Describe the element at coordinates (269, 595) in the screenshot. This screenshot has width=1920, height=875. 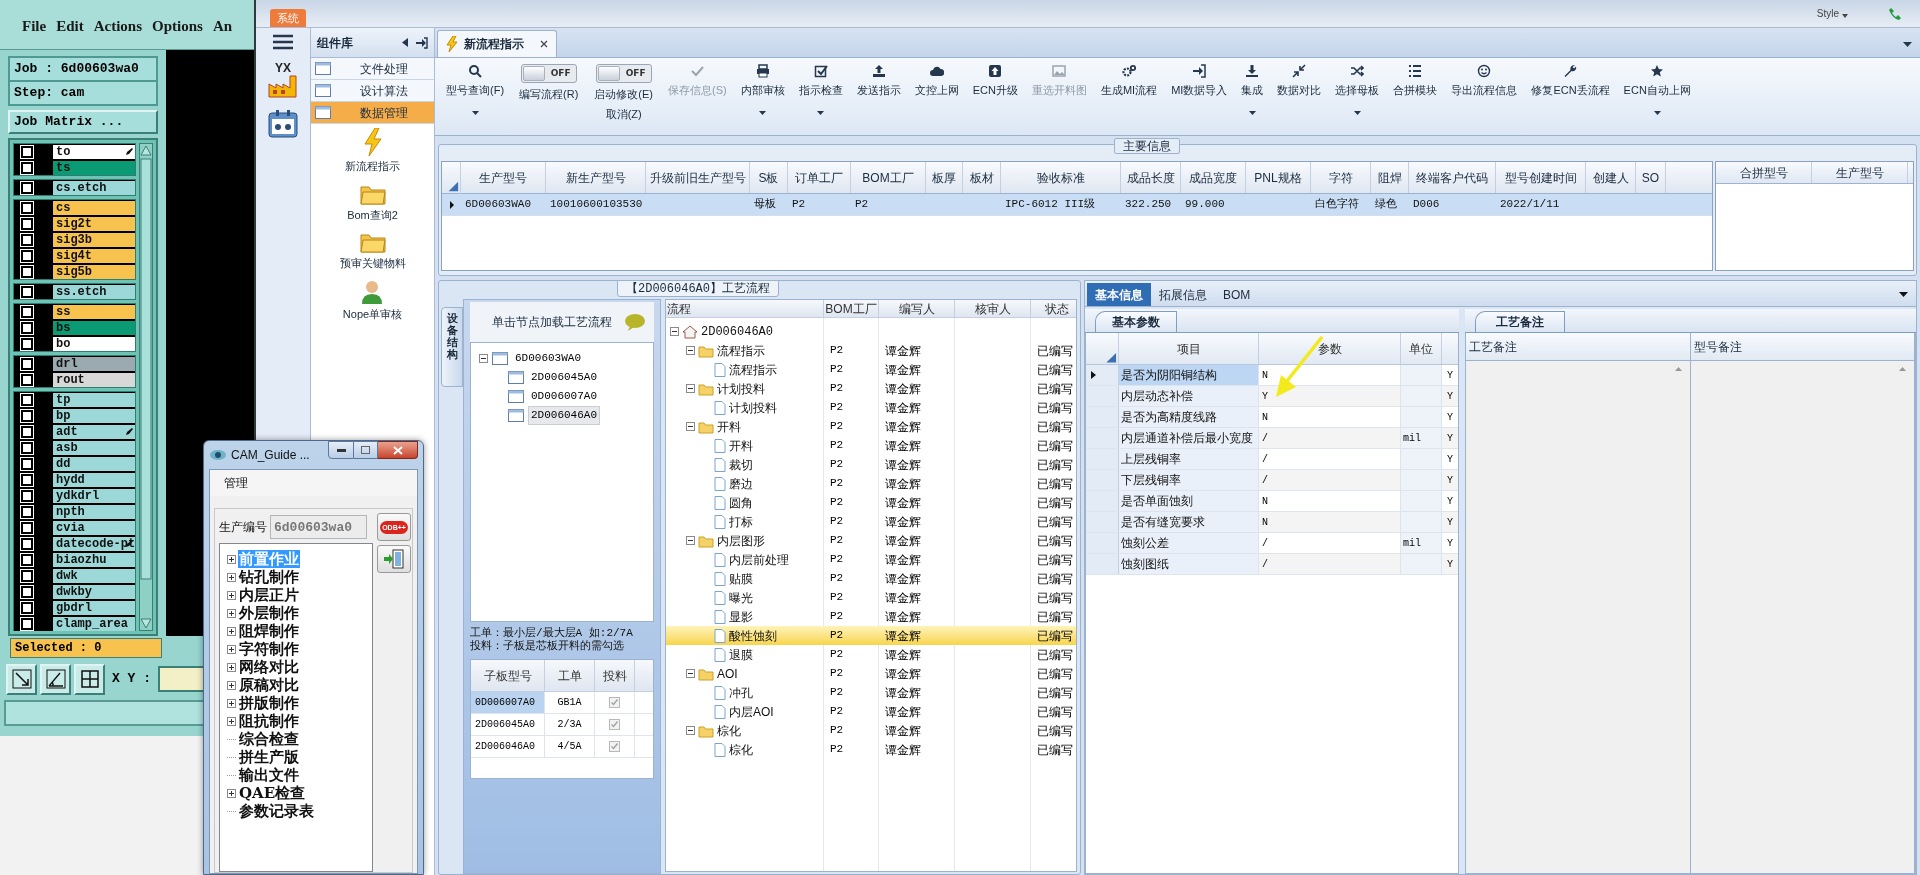
I see `tree-node: 内层正片` at that location.